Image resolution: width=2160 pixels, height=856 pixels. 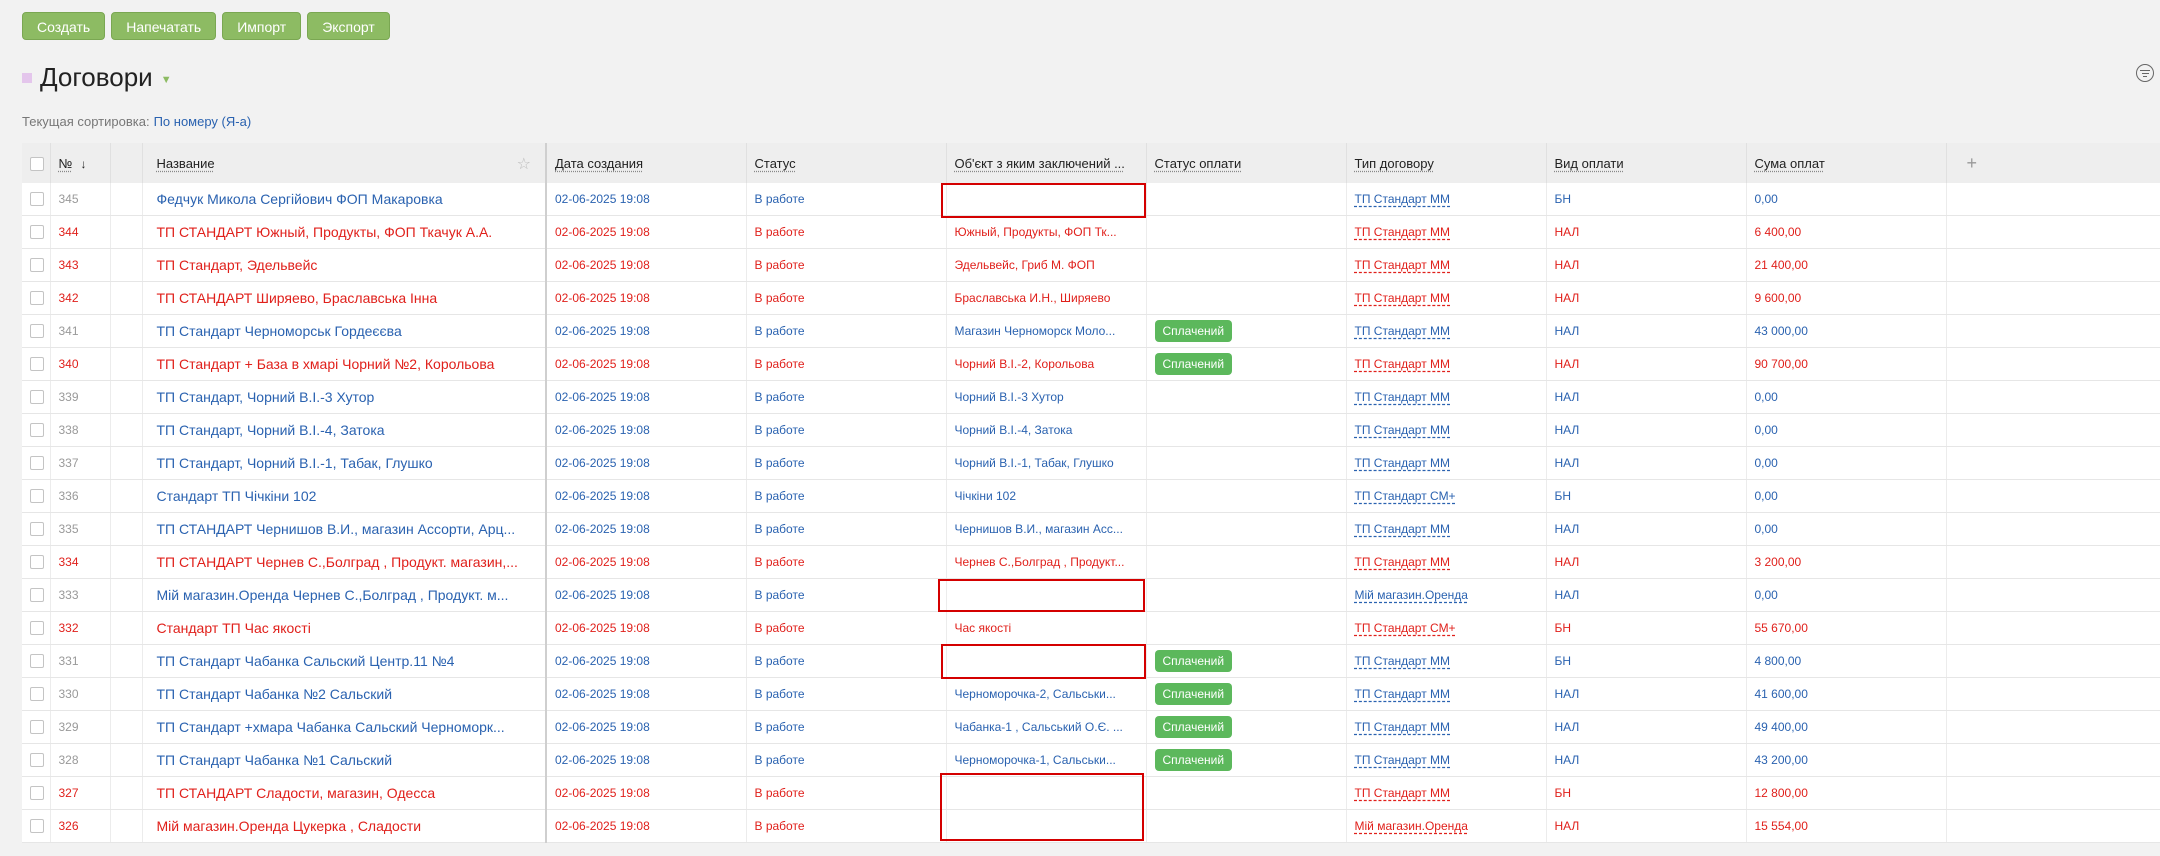 What do you see at coordinates (1246, 163) in the screenshot?
I see `header-payment-status: Статус оплати` at bounding box center [1246, 163].